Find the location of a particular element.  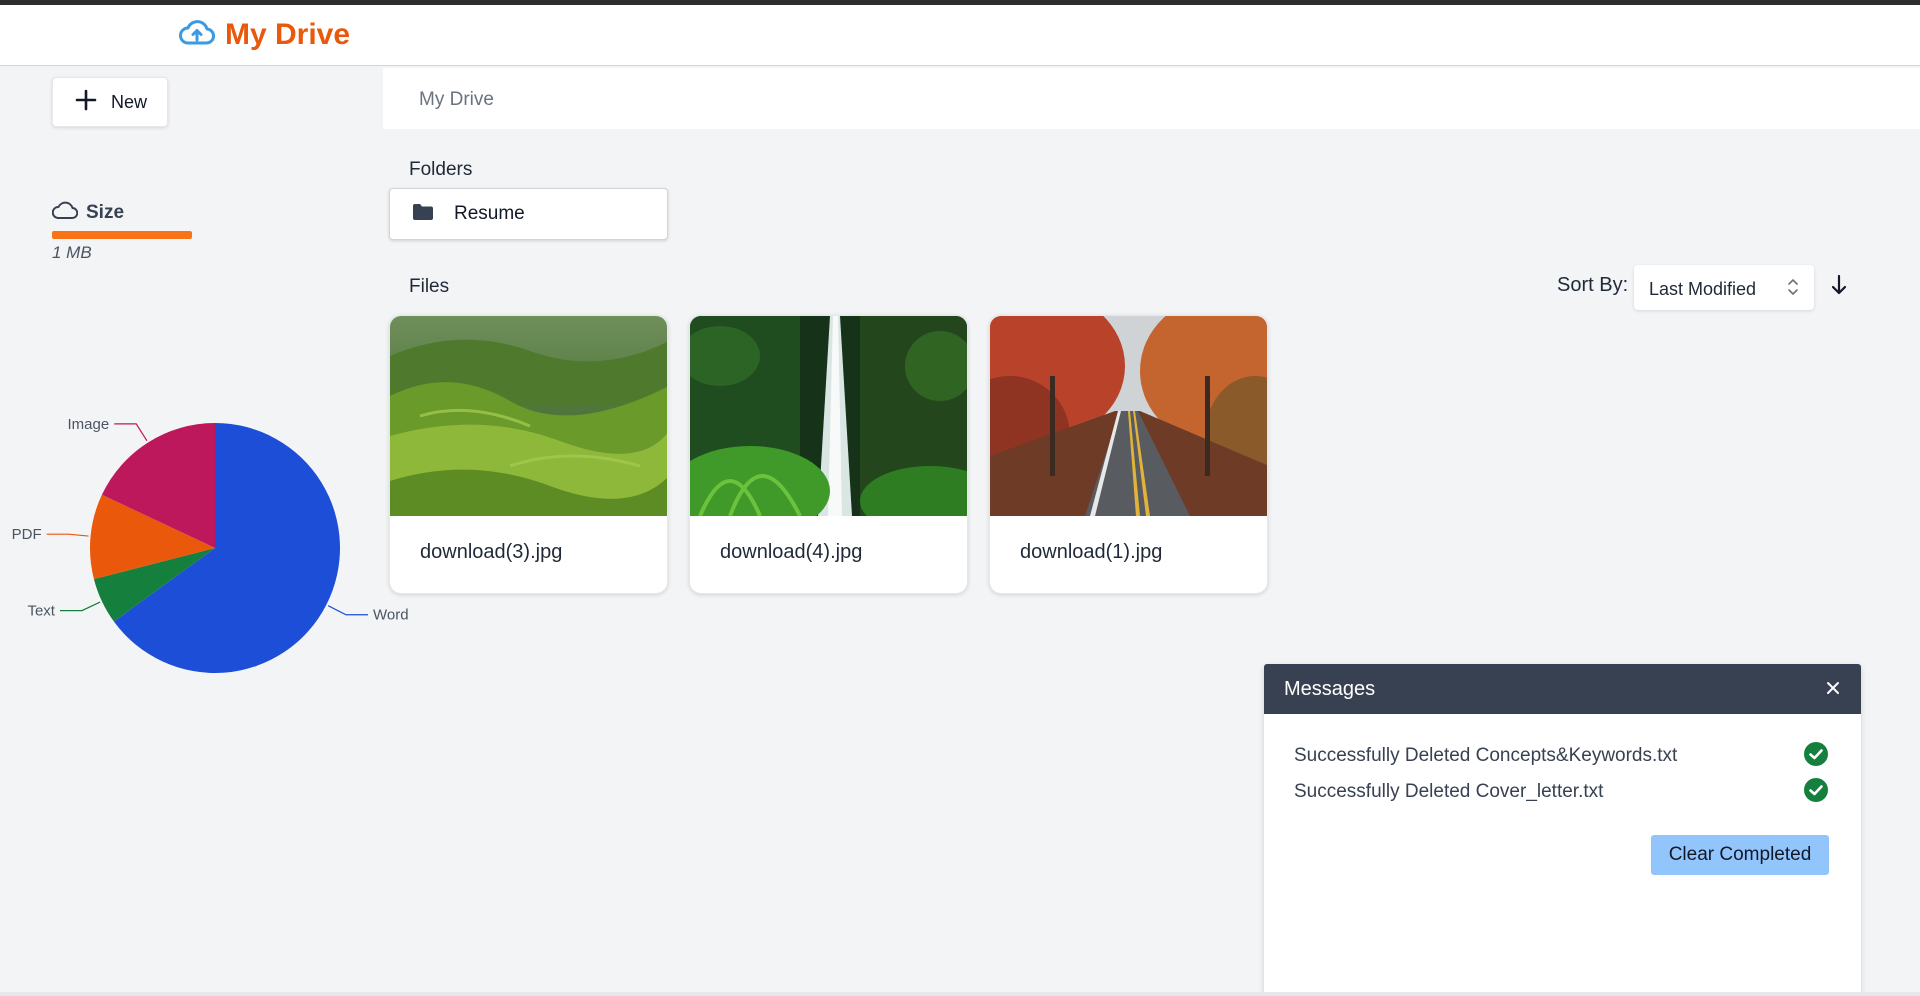

file-name: download(3).jpg is located at coordinates (491, 552).